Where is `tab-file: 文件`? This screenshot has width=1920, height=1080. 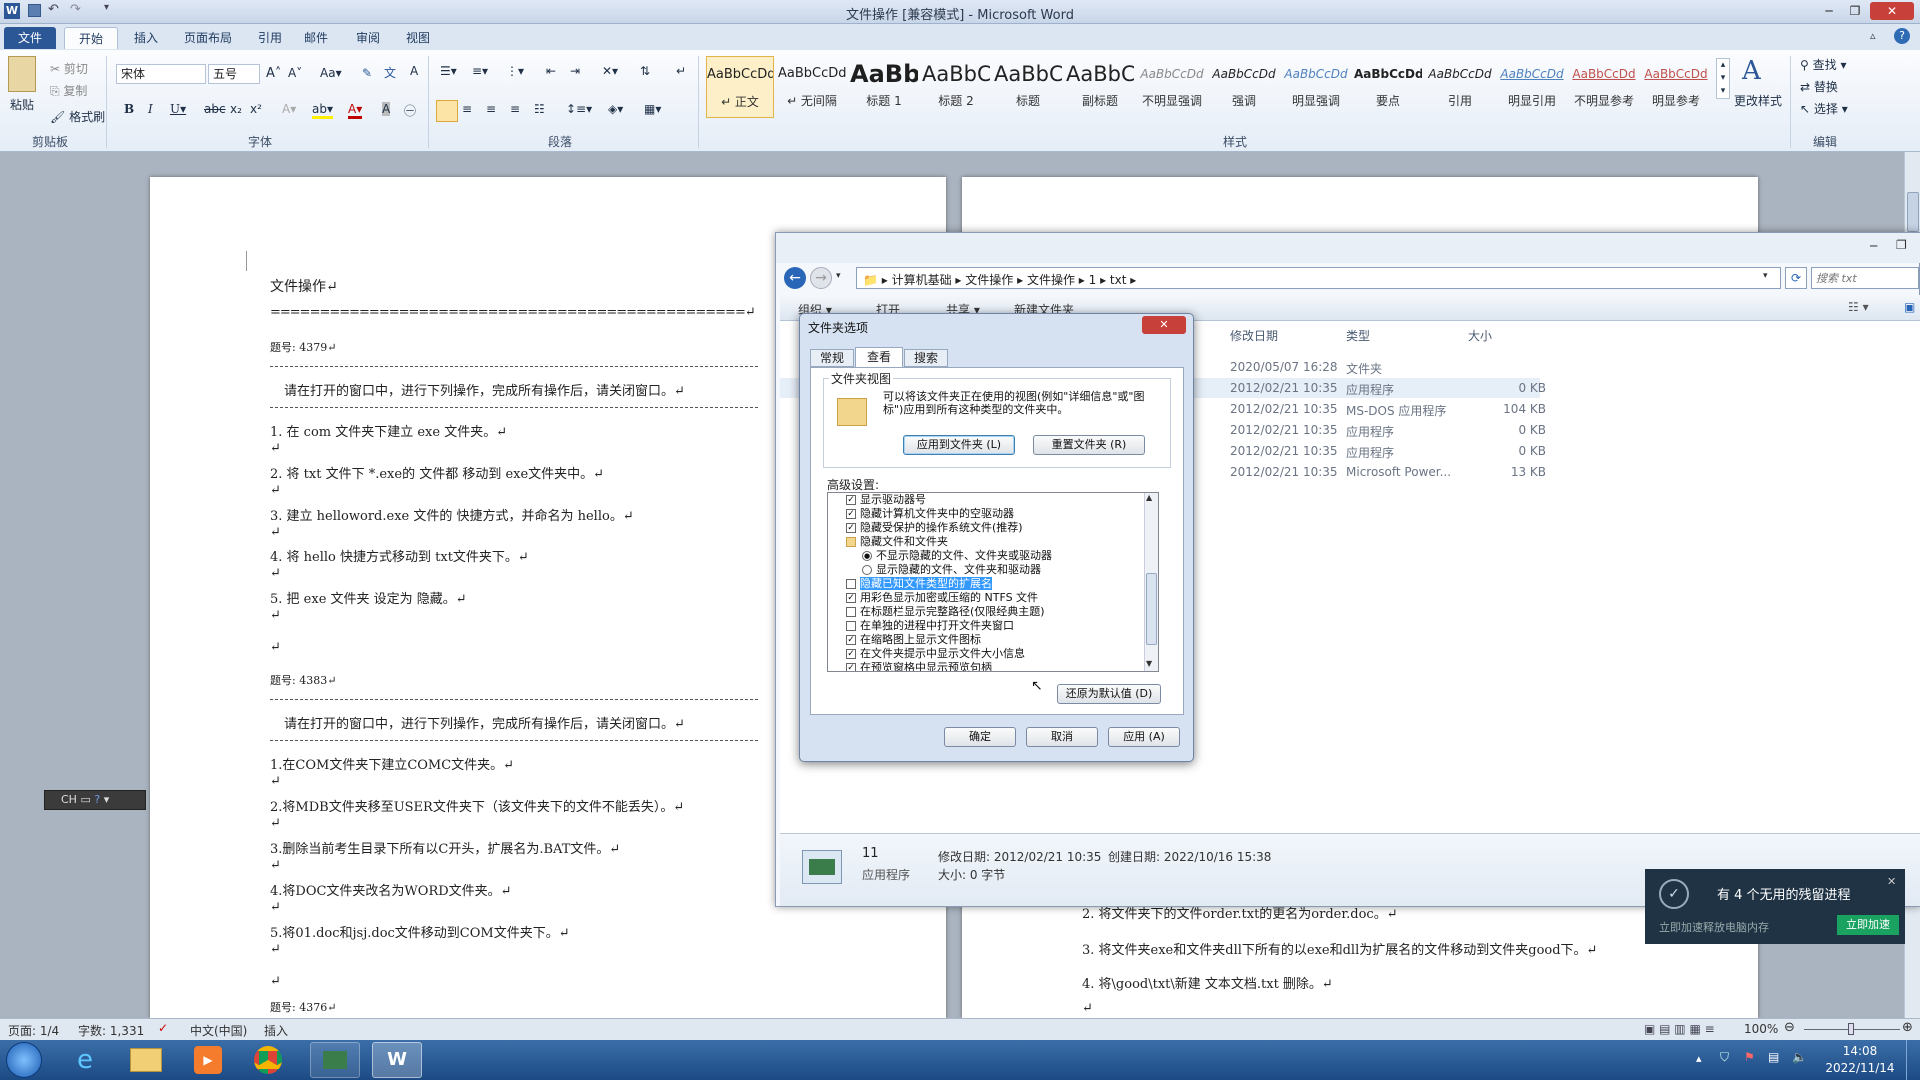 tab-file: 文件 is located at coordinates (30, 38).